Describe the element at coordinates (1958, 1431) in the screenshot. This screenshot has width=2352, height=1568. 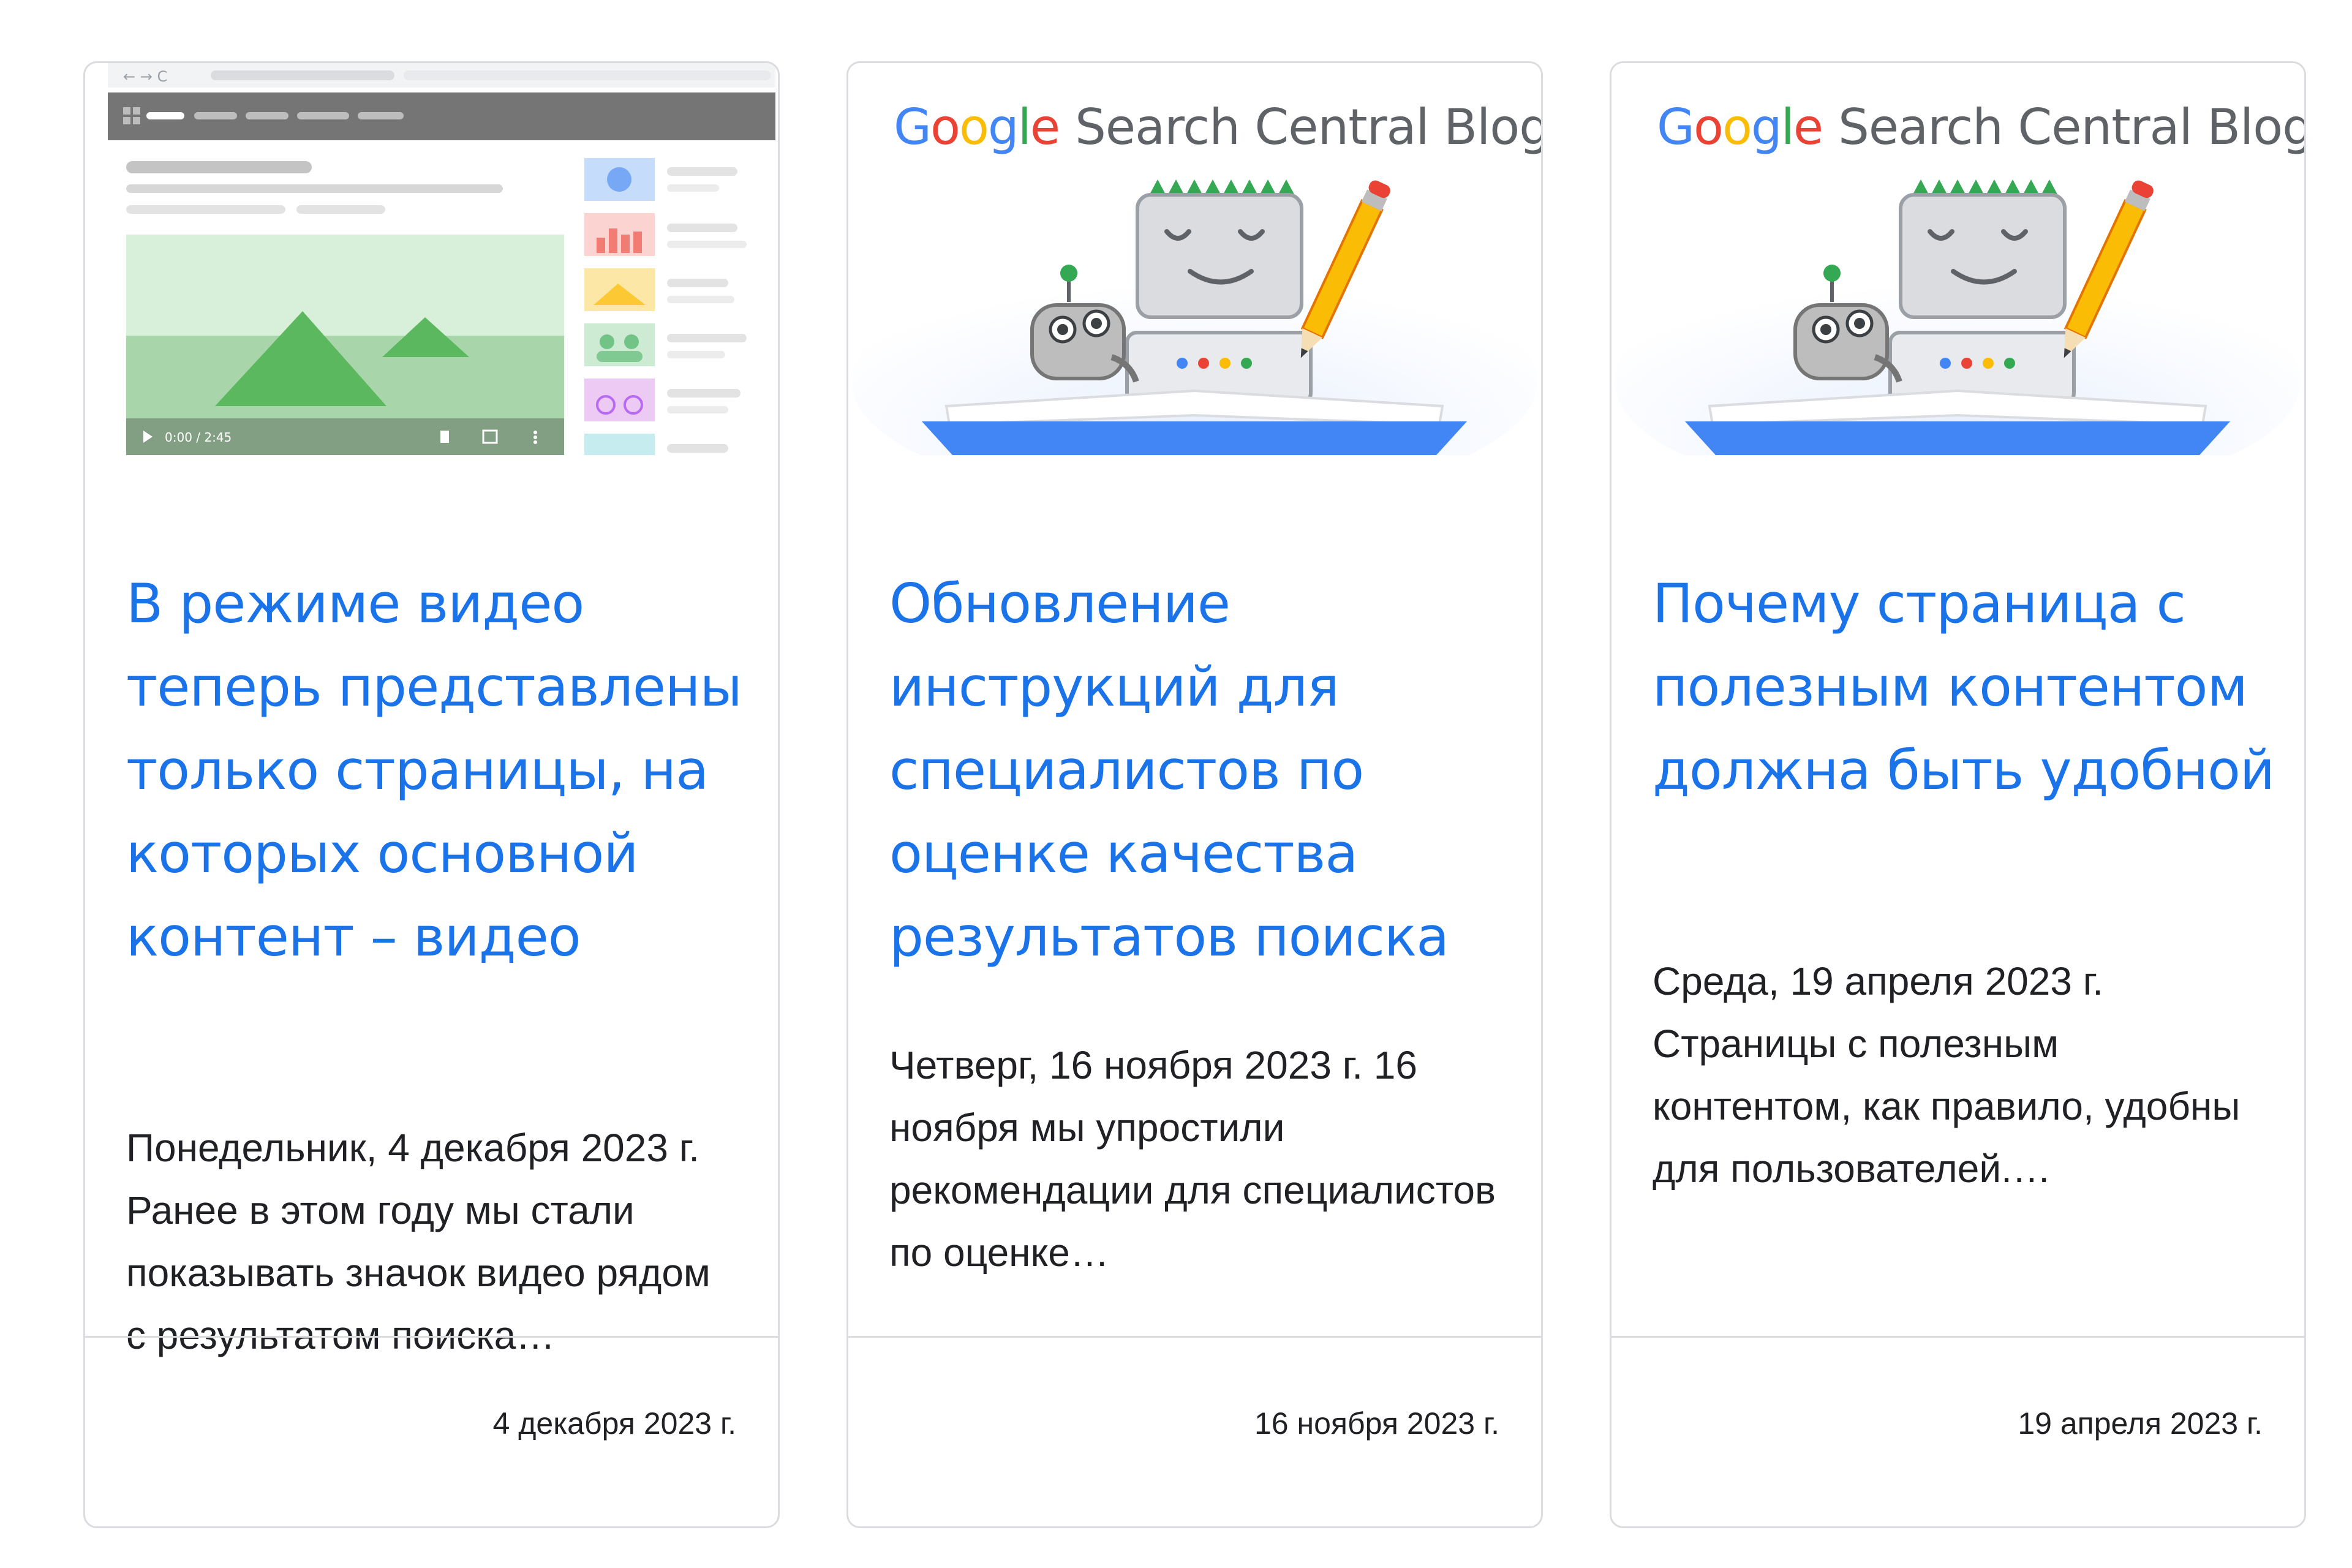
I see `card-footer: 19 апреля 2023 г.` at that location.